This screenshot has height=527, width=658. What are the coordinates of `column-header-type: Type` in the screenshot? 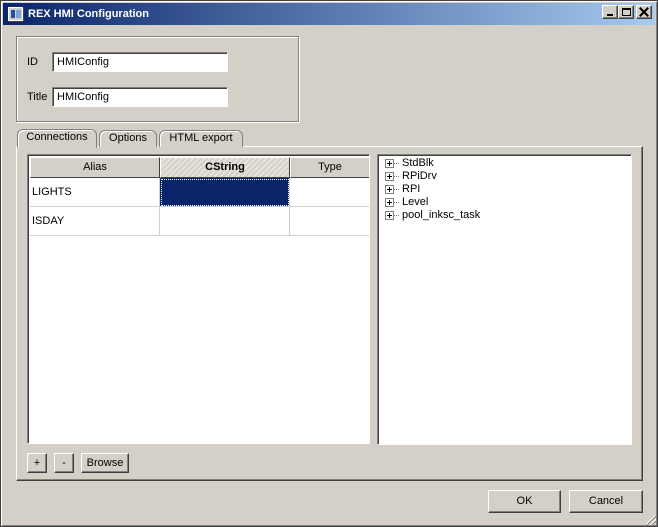 It's located at (329, 167).